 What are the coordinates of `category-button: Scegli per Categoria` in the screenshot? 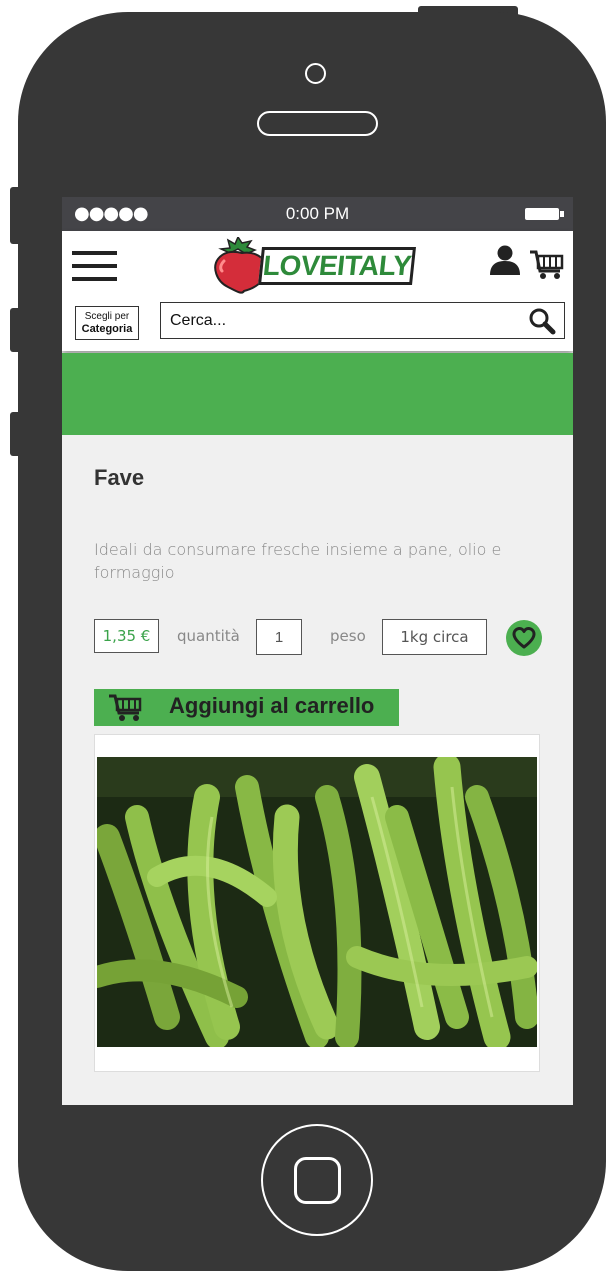 It's located at (107, 323).